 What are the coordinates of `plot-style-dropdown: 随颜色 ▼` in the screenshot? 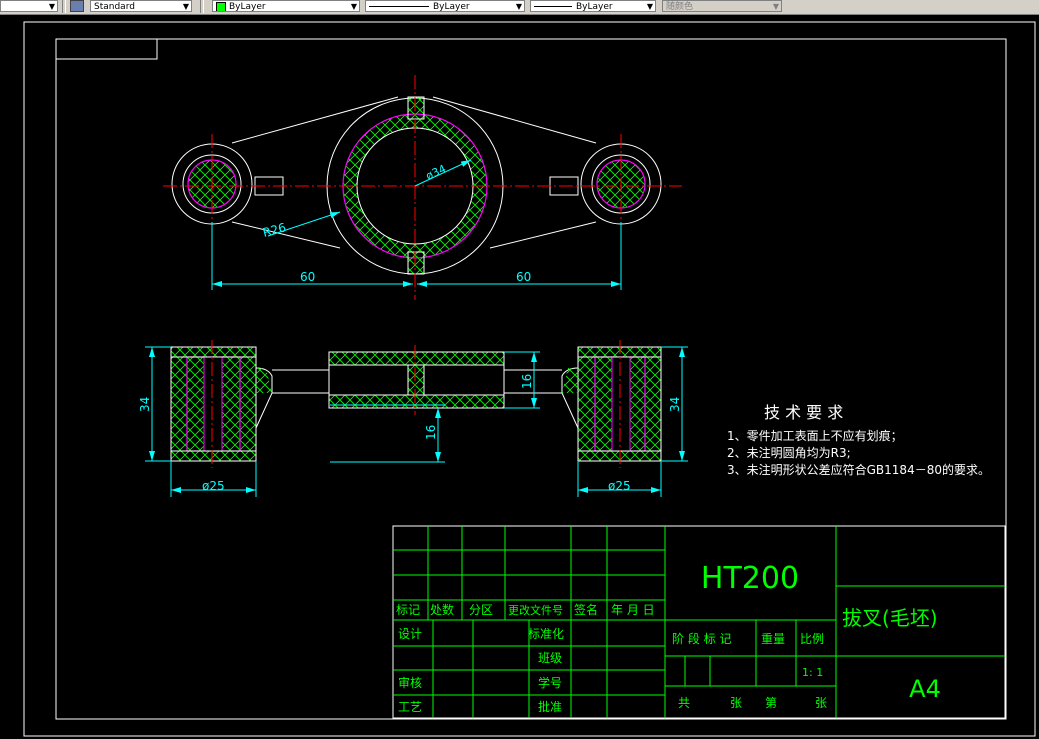 It's located at (722, 6).